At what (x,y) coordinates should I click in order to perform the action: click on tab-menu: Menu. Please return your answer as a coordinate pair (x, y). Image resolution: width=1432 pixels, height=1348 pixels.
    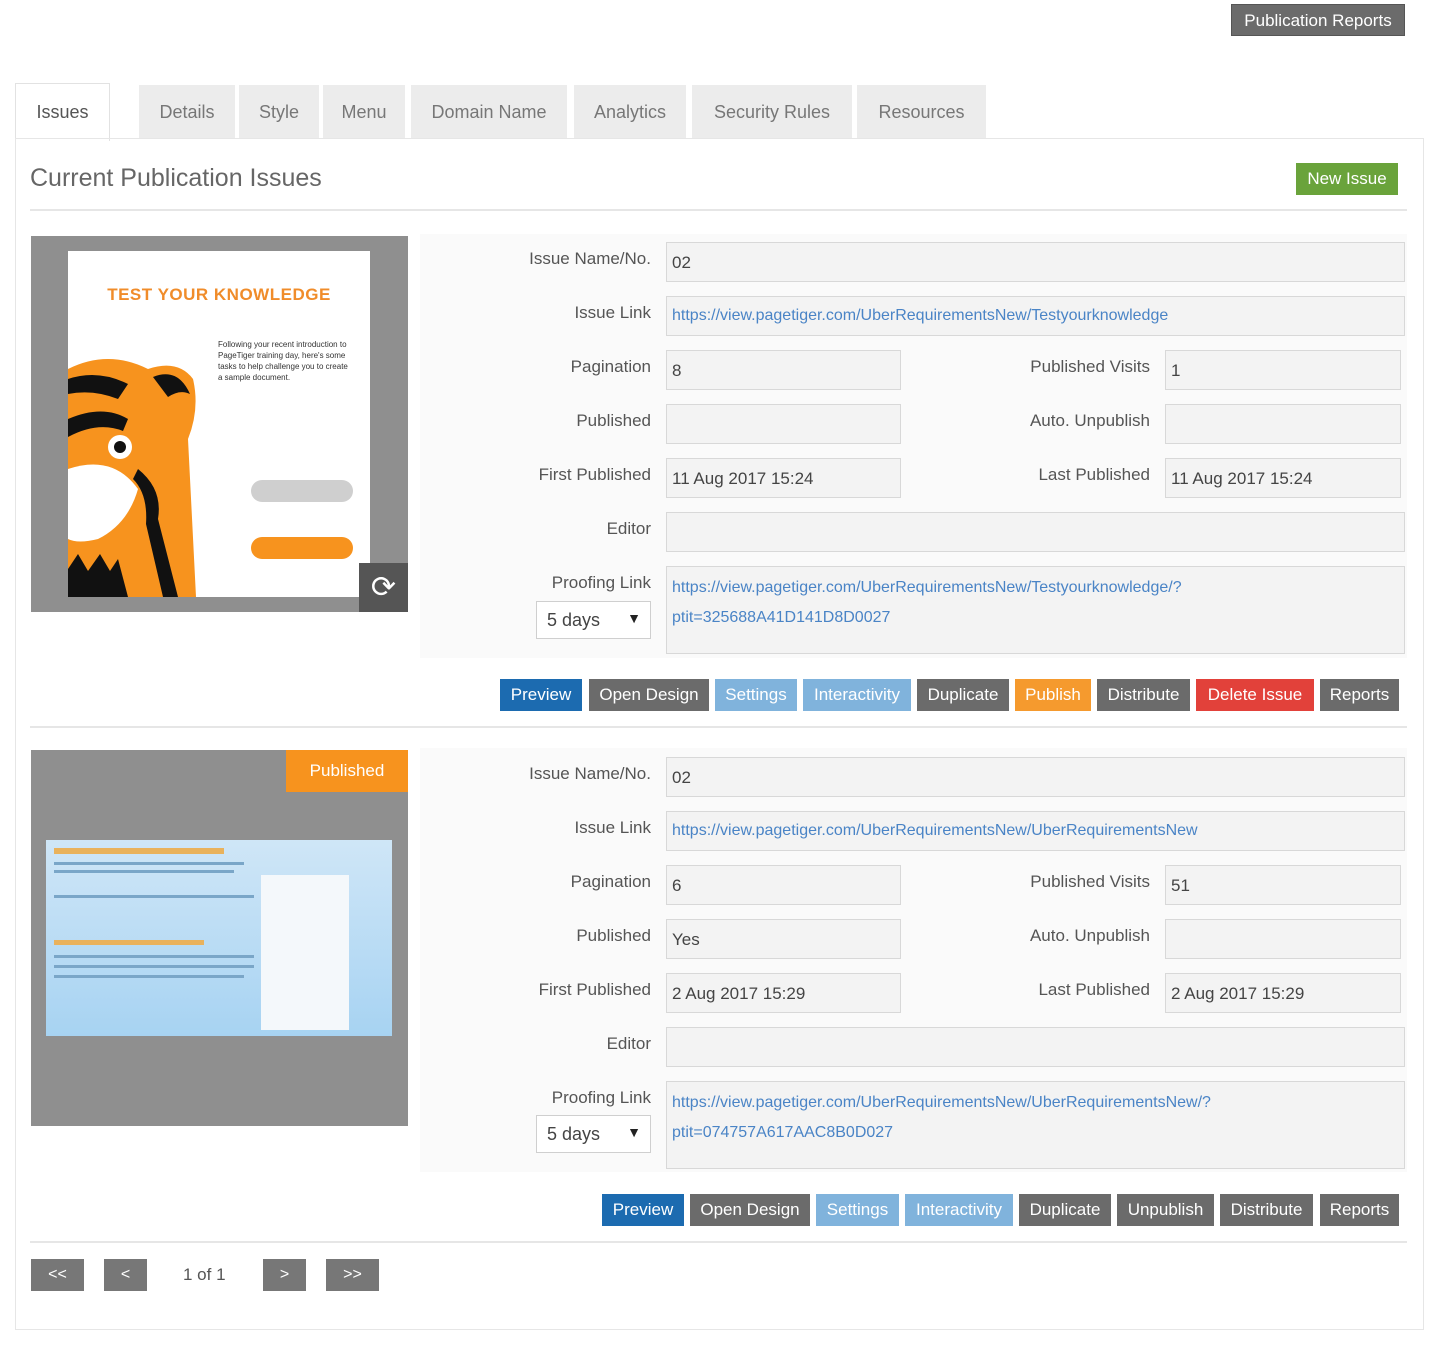
    Looking at the image, I should click on (364, 112).